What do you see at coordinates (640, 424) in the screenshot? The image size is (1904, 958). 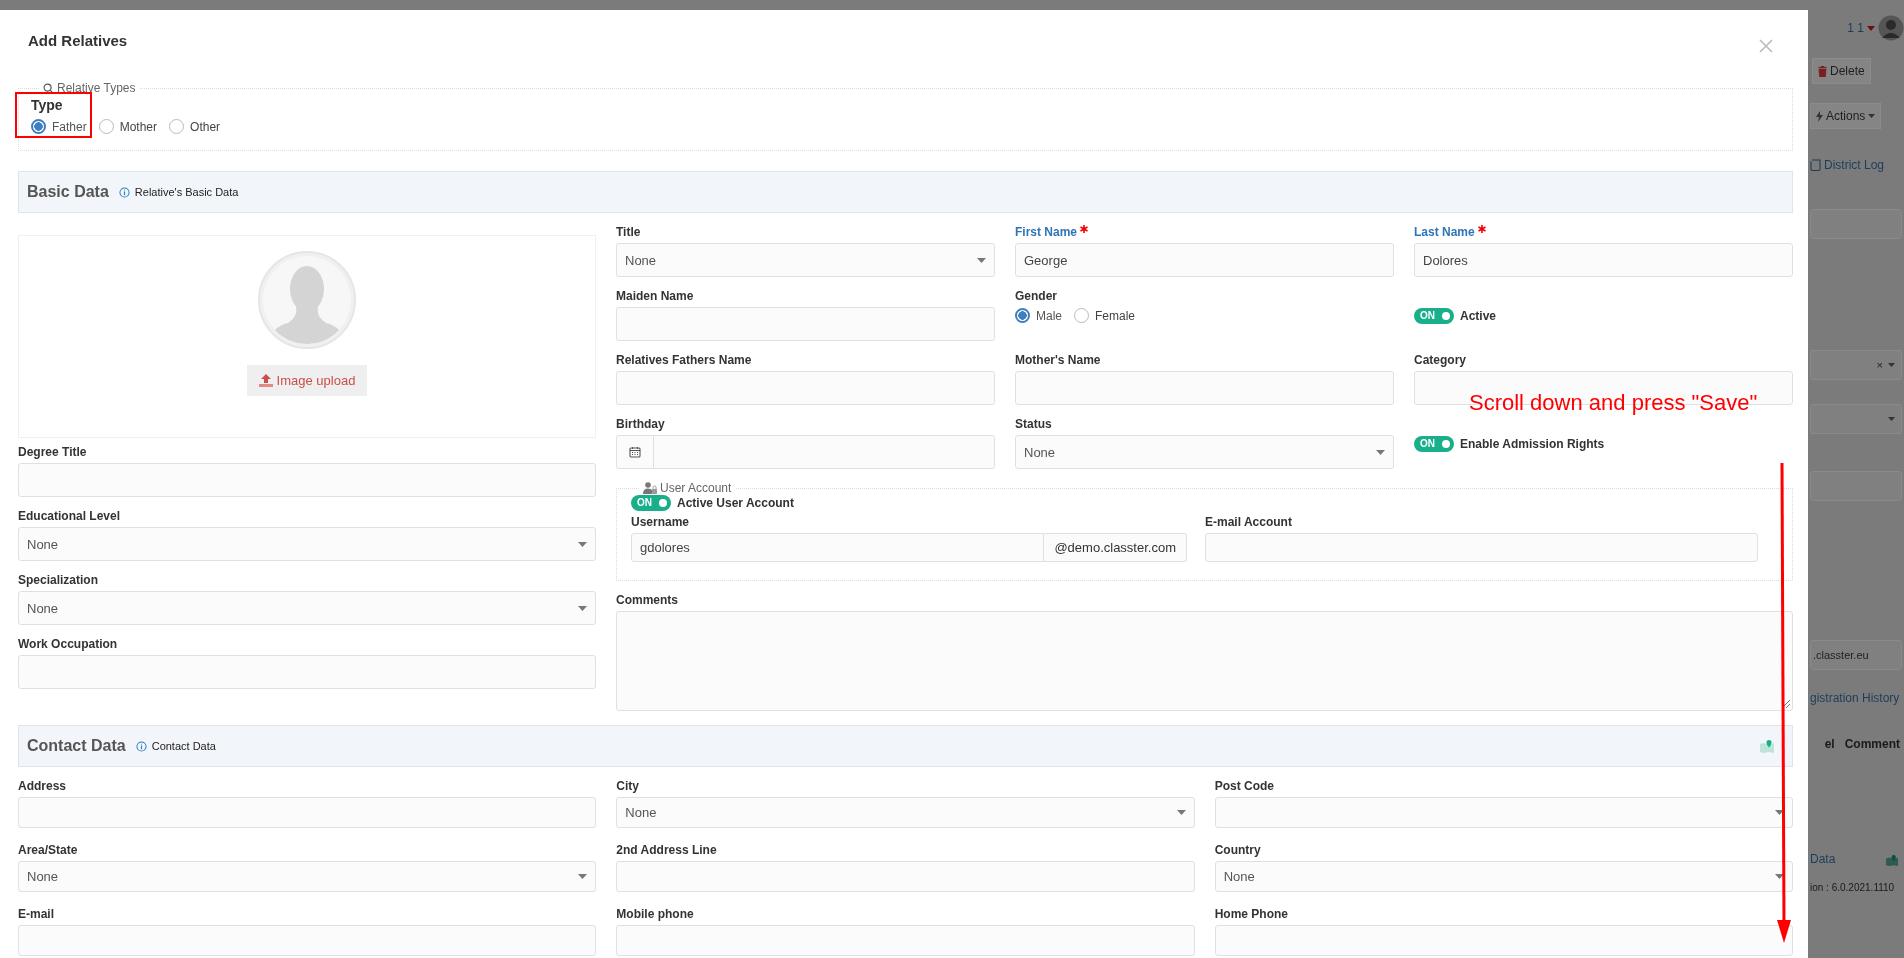 I see `field-label: Birthday` at bounding box center [640, 424].